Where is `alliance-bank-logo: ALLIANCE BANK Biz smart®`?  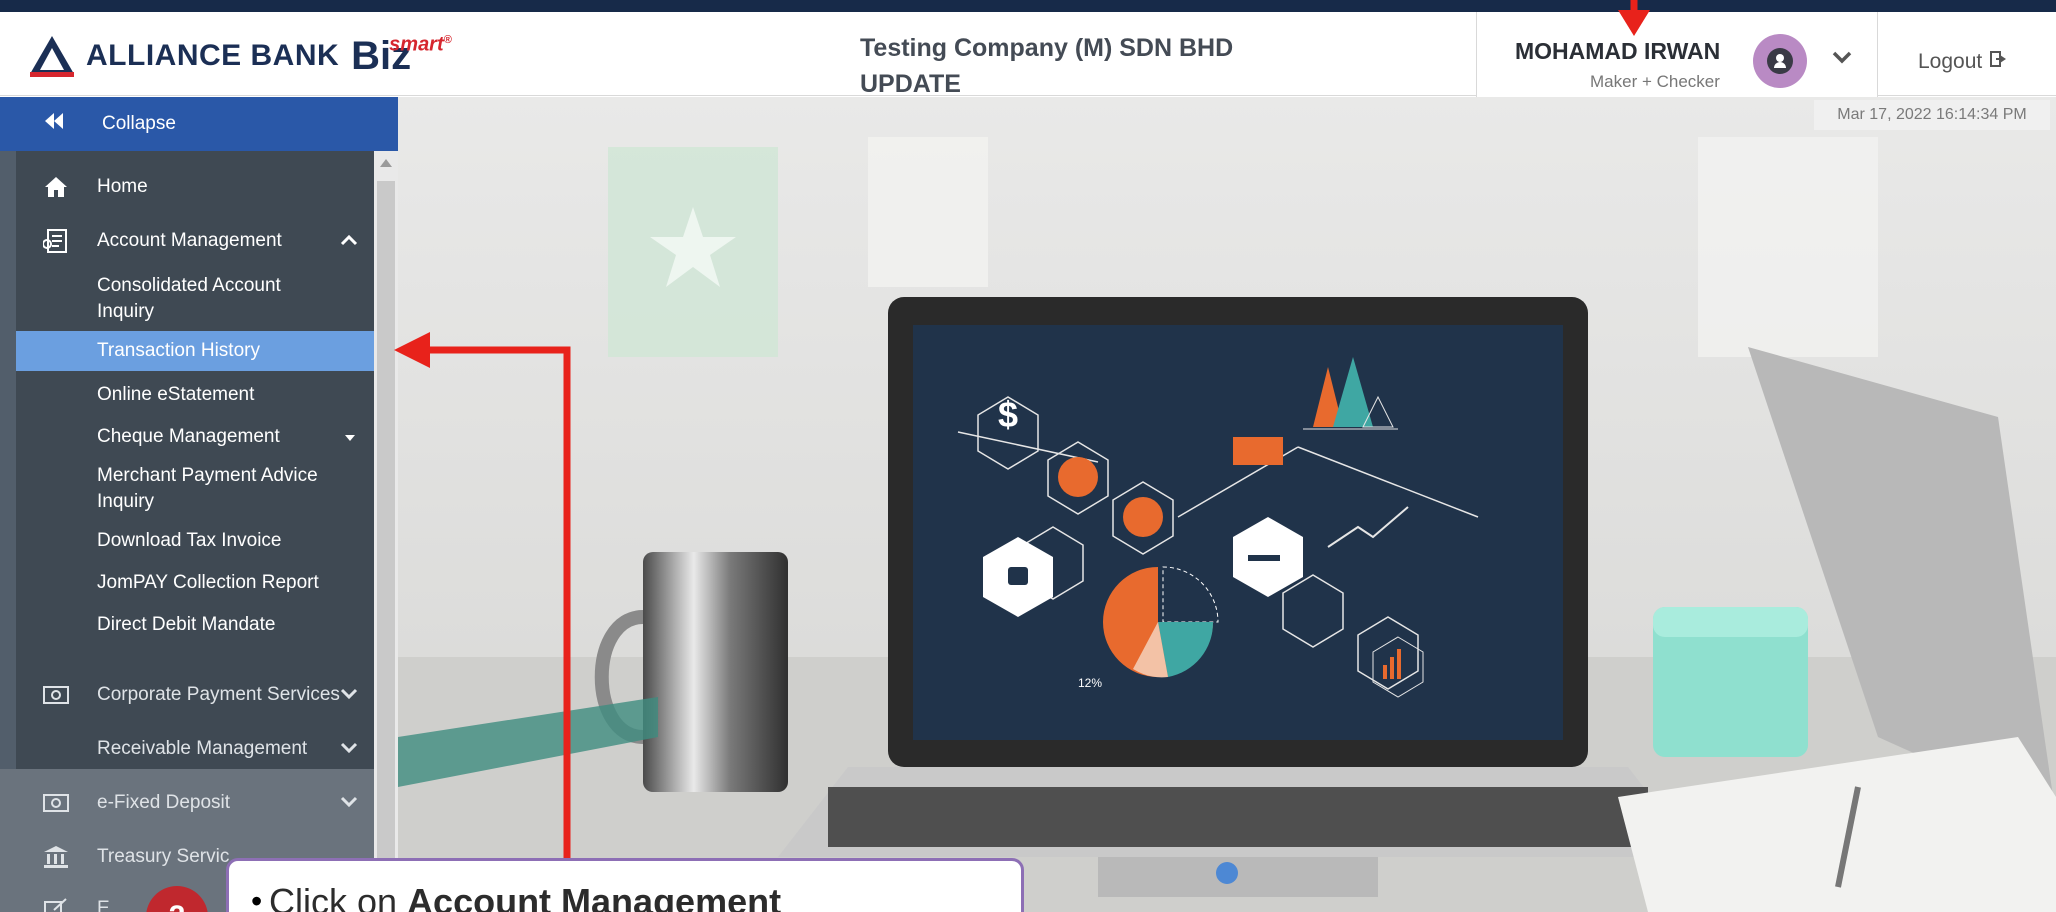 alliance-bank-logo: ALLIANCE BANK Biz smart® is located at coordinates (240, 55).